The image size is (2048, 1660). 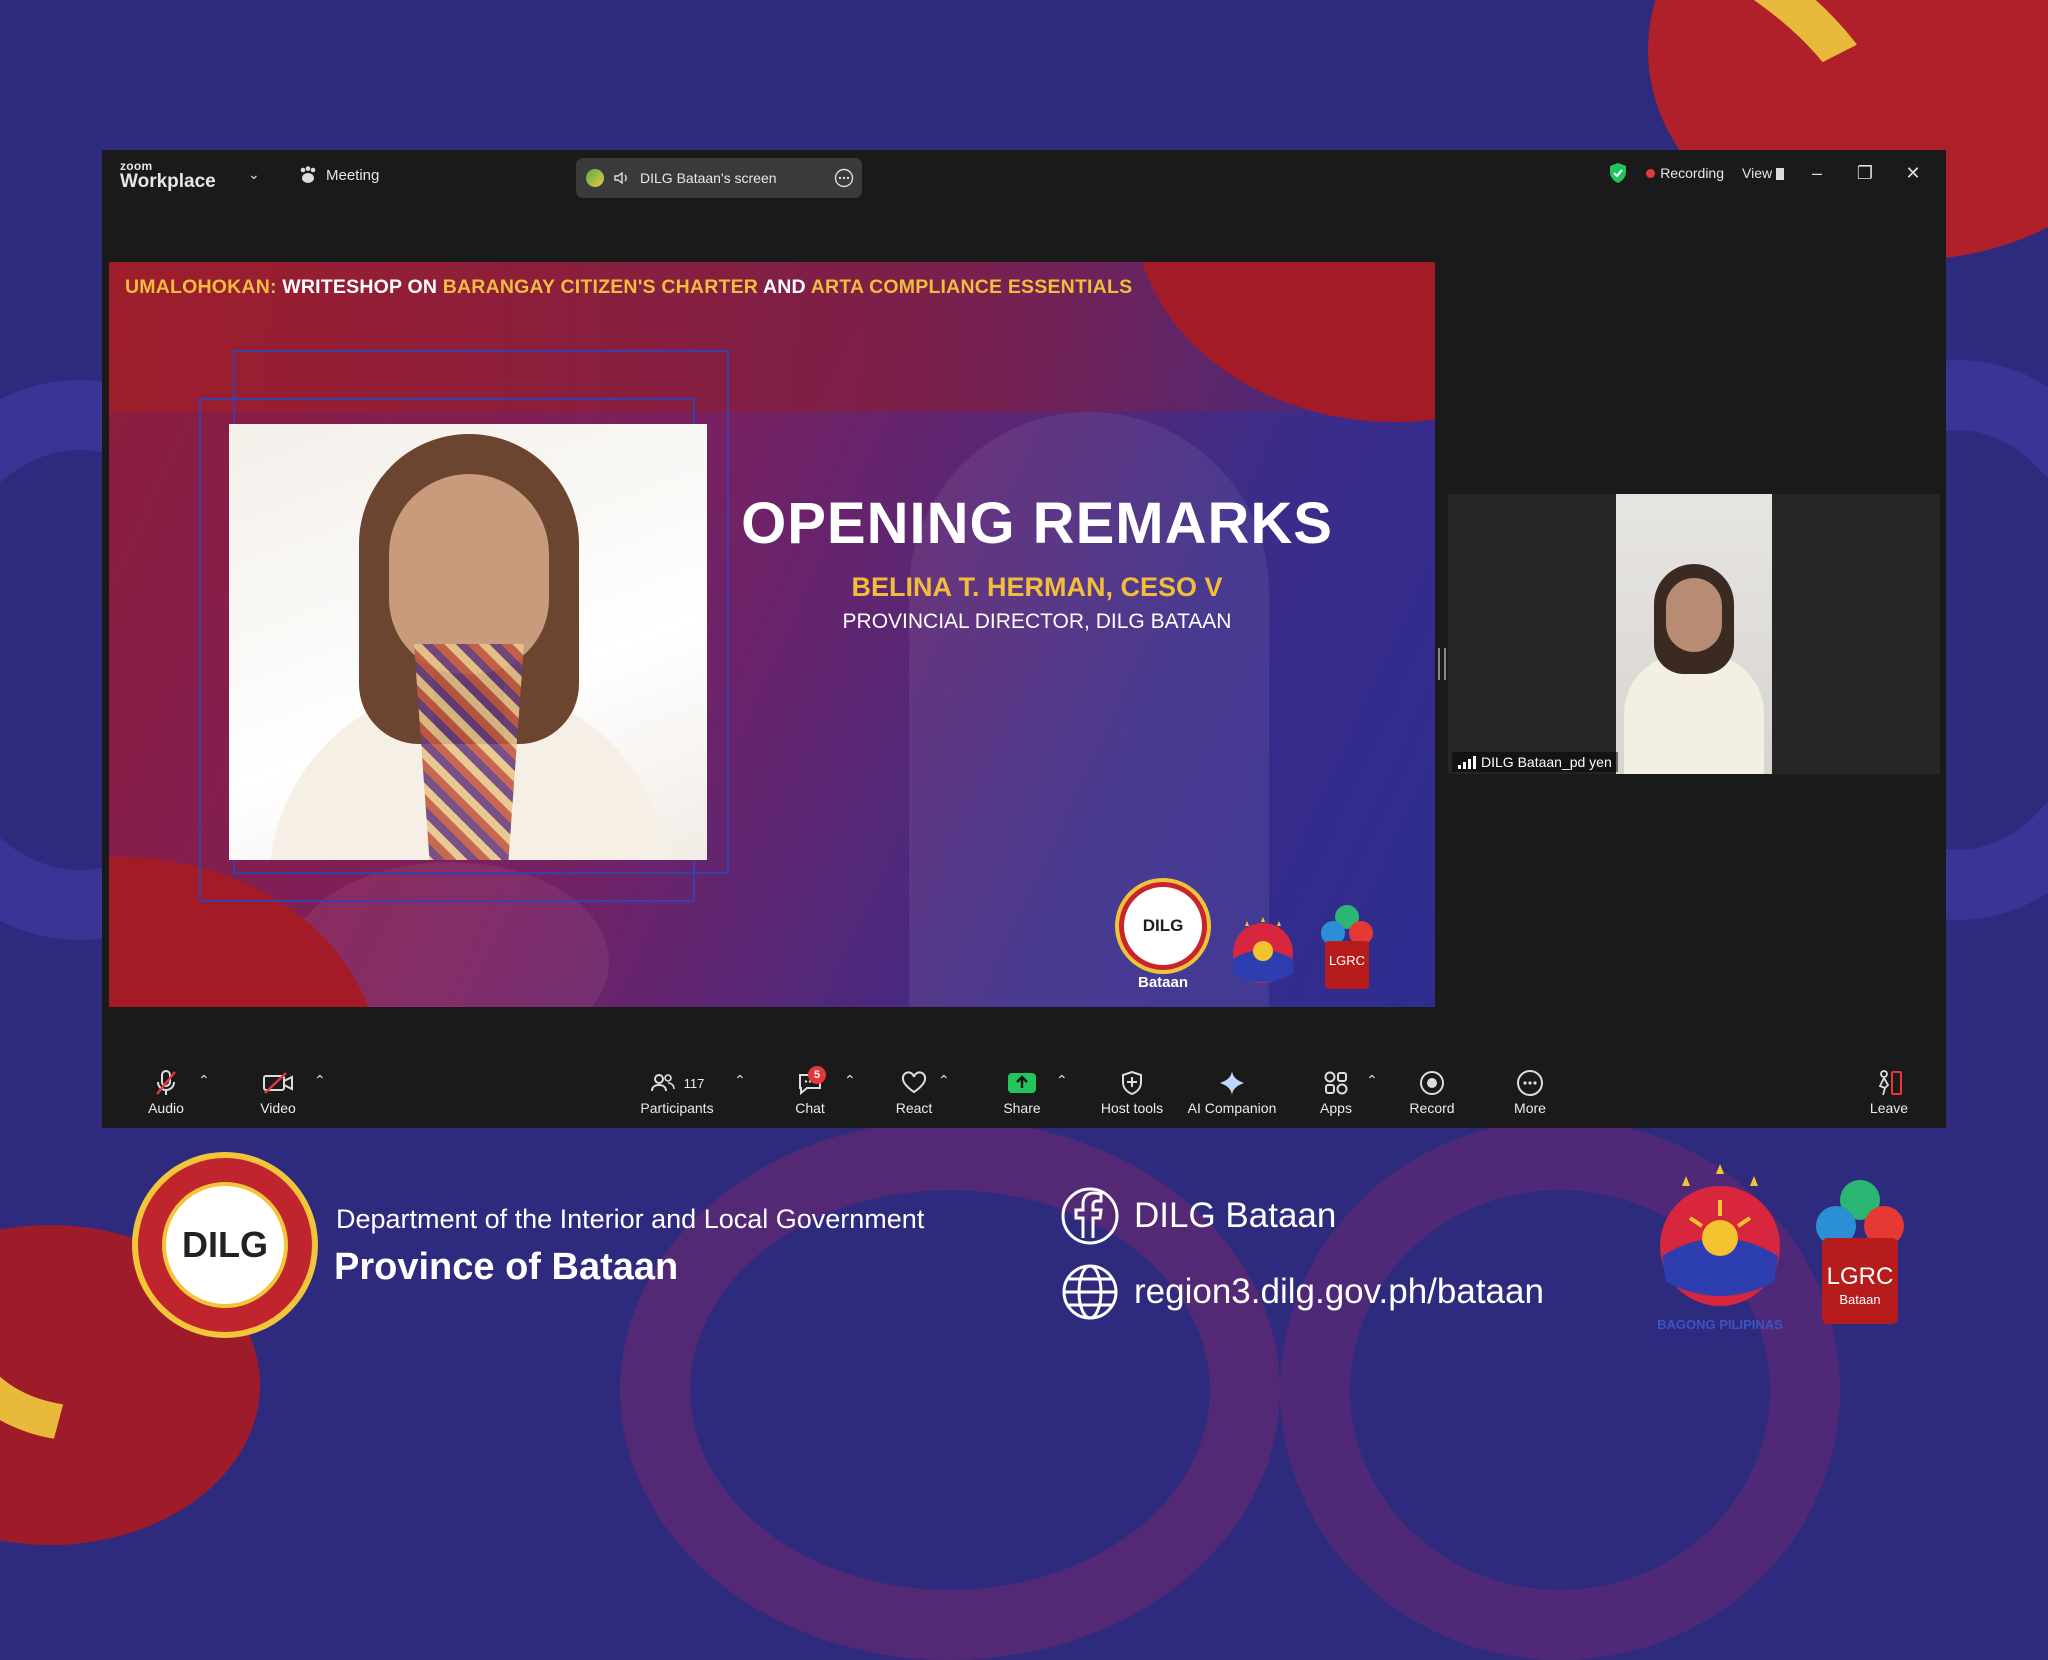 What do you see at coordinates (1336, 1108) in the screenshot?
I see `apps-label: Apps` at bounding box center [1336, 1108].